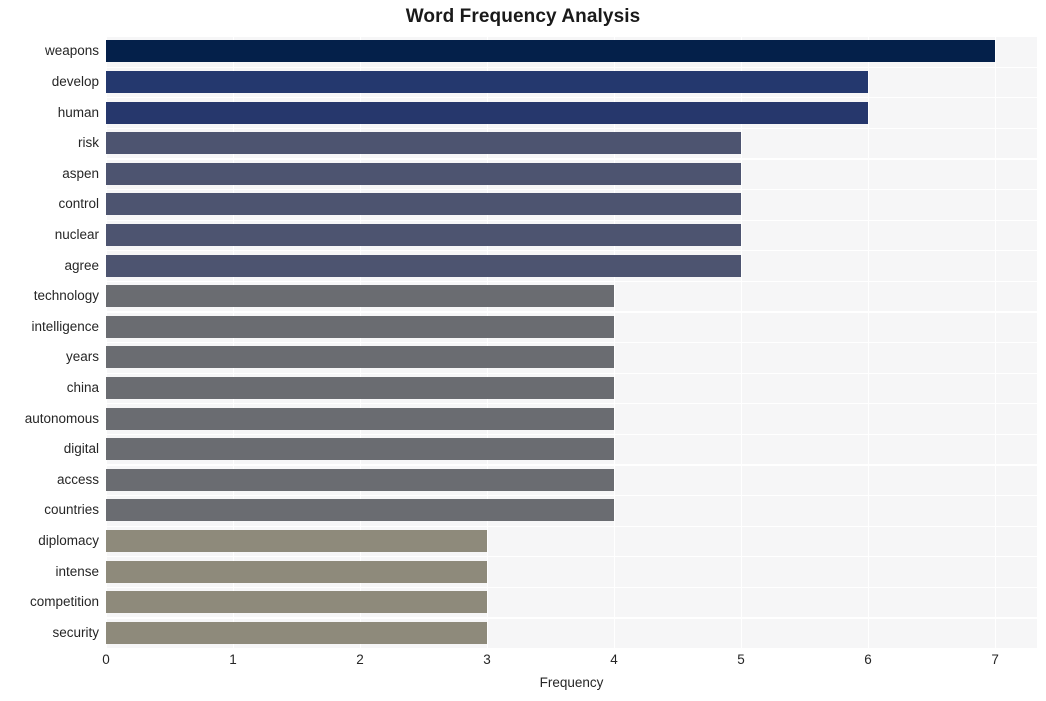  Describe the element at coordinates (64, 602) in the screenshot. I see `y-axis-label-competition: competition` at that location.